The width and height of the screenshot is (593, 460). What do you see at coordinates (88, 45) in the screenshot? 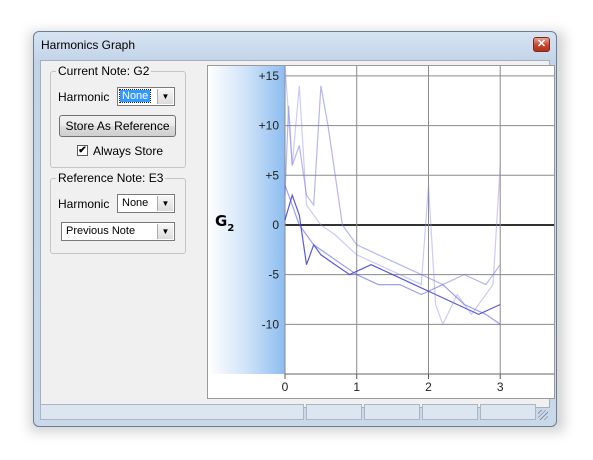
I see `window-title: Harmonics Graph` at bounding box center [88, 45].